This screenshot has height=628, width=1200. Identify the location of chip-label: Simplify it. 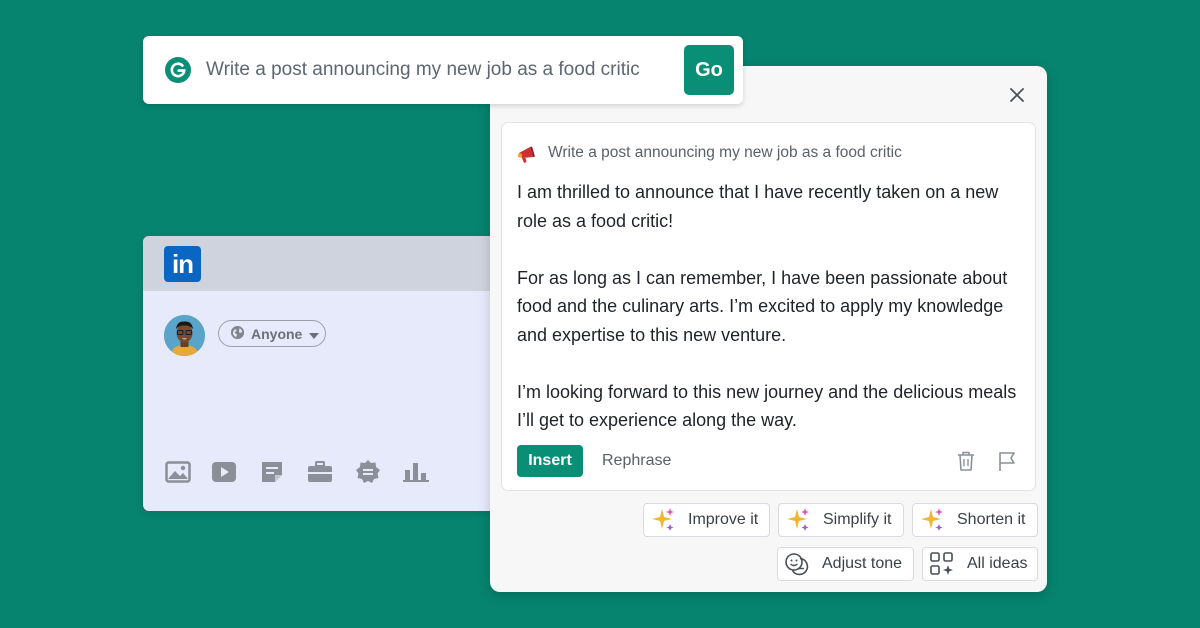
(857, 519).